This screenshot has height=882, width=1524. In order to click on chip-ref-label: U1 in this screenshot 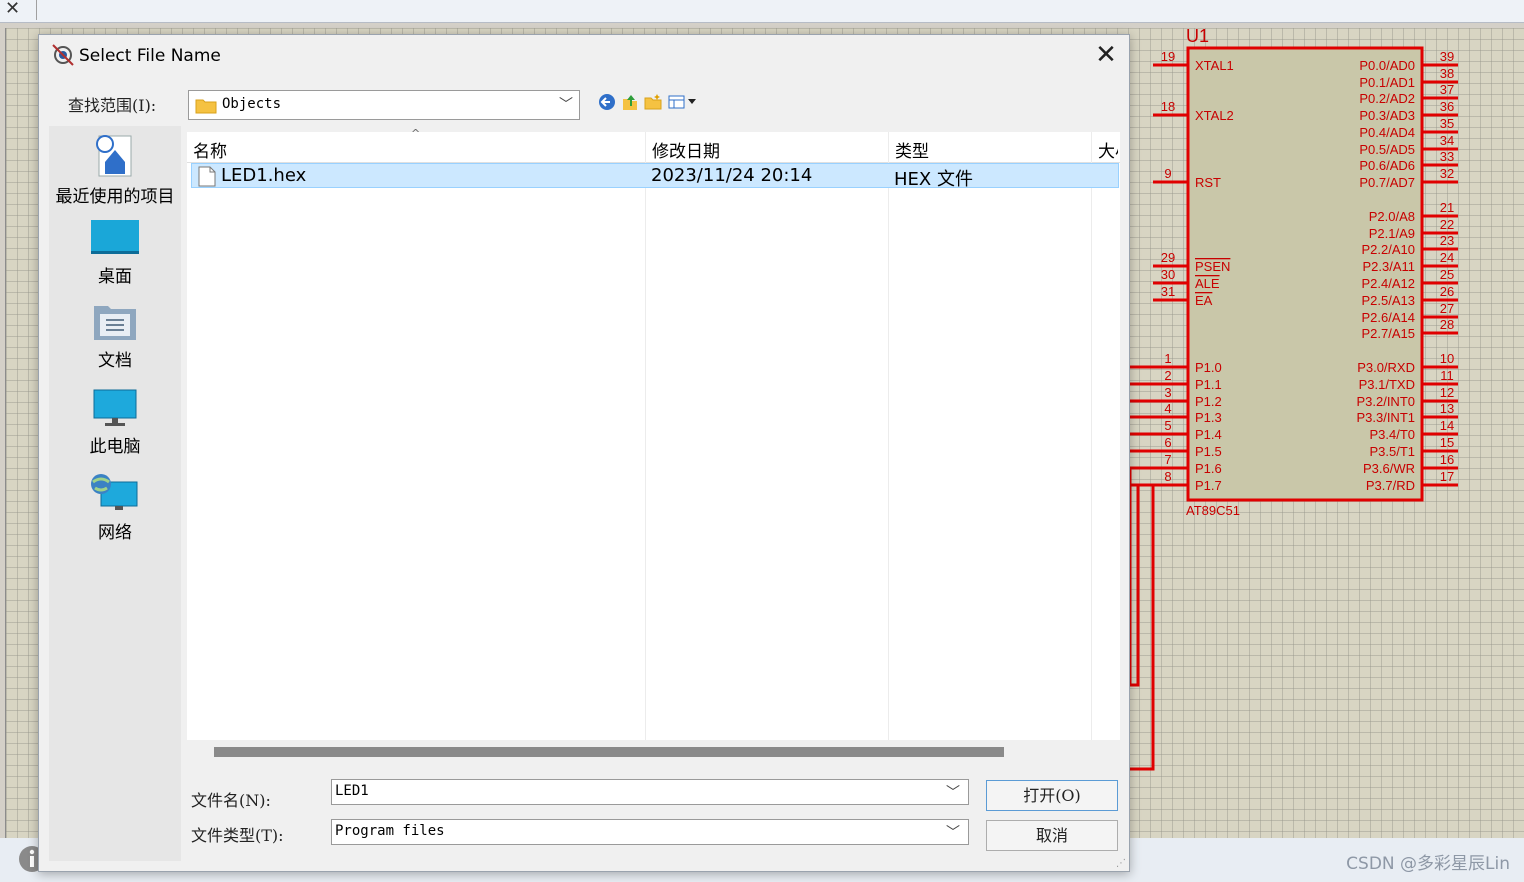, I will do `click(1197, 36)`.